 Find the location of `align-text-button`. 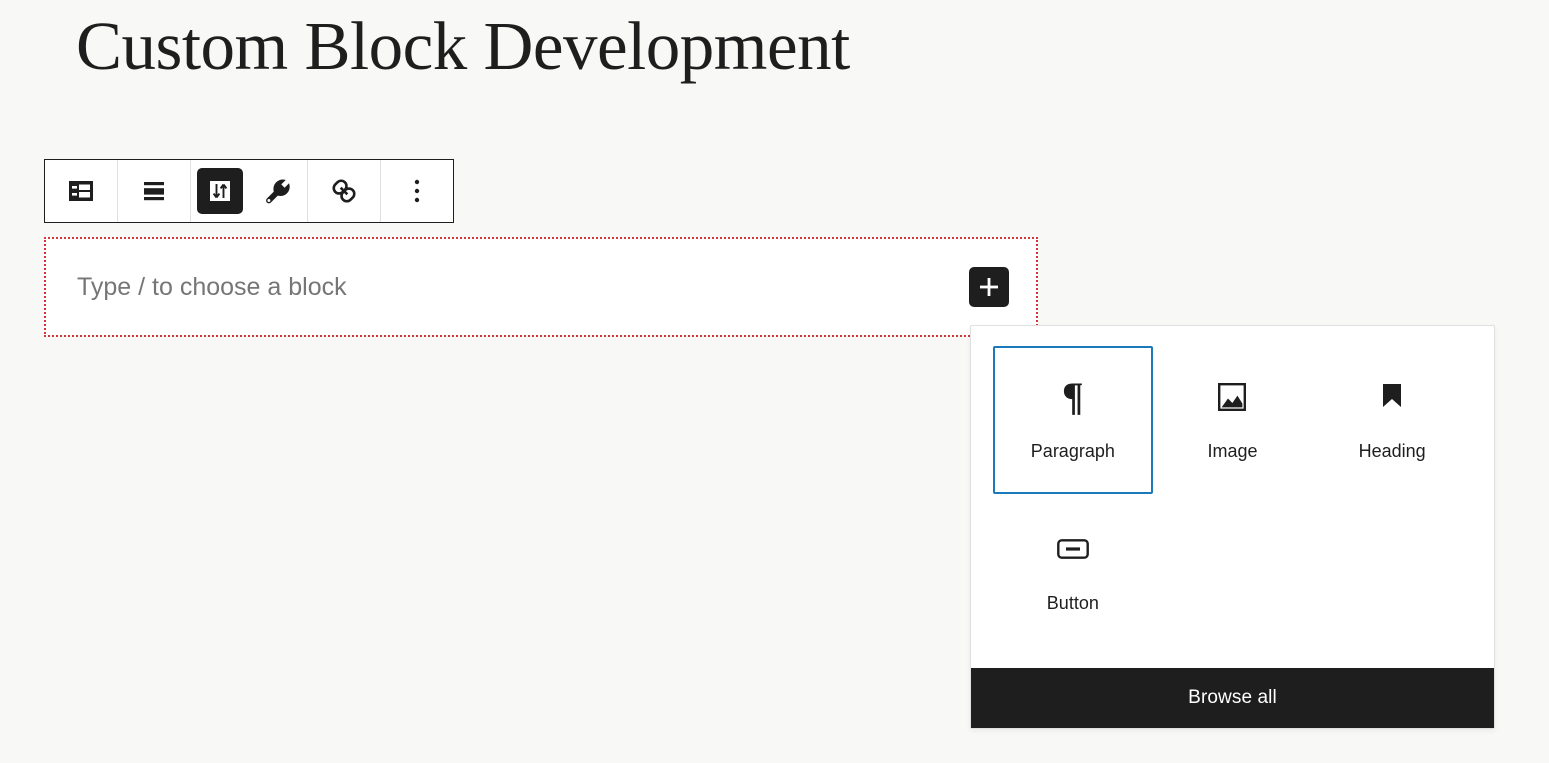

align-text-button is located at coordinates (154, 191).